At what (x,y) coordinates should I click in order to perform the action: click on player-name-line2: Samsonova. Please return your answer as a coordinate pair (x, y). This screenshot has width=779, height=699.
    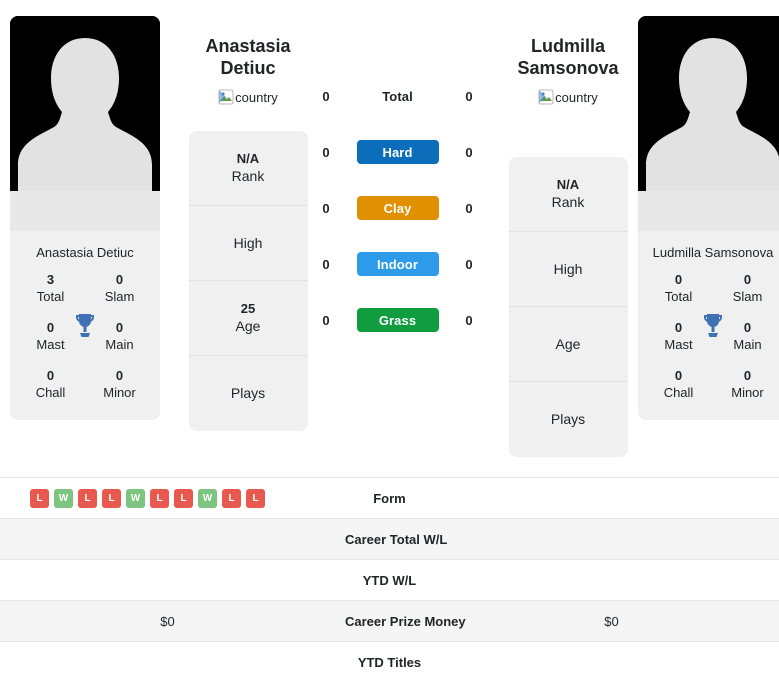
    Looking at the image, I should click on (568, 68).